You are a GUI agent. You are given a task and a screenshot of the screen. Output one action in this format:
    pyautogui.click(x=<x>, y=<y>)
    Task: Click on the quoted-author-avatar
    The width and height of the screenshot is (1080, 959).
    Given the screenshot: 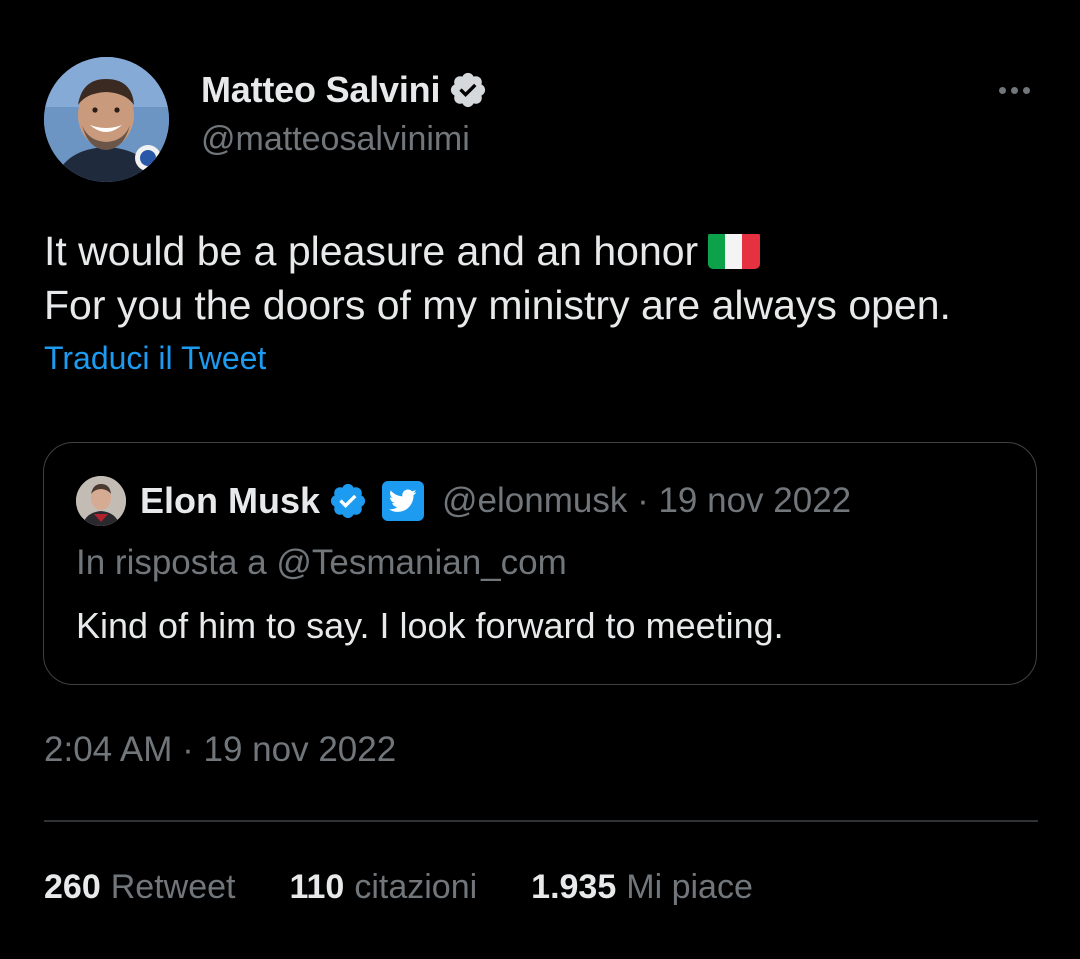 What is the action you would take?
    pyautogui.click(x=101, y=501)
    